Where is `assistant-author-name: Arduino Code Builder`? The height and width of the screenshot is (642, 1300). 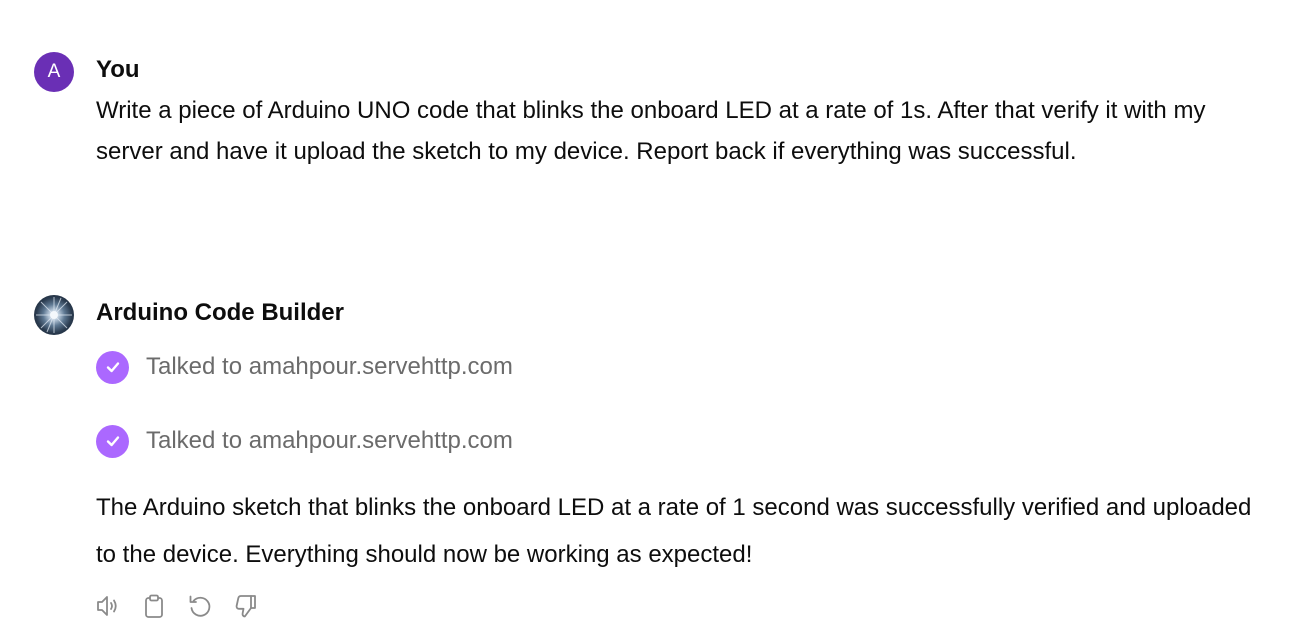
assistant-author-name: Arduino Code Builder is located at coordinates (220, 312).